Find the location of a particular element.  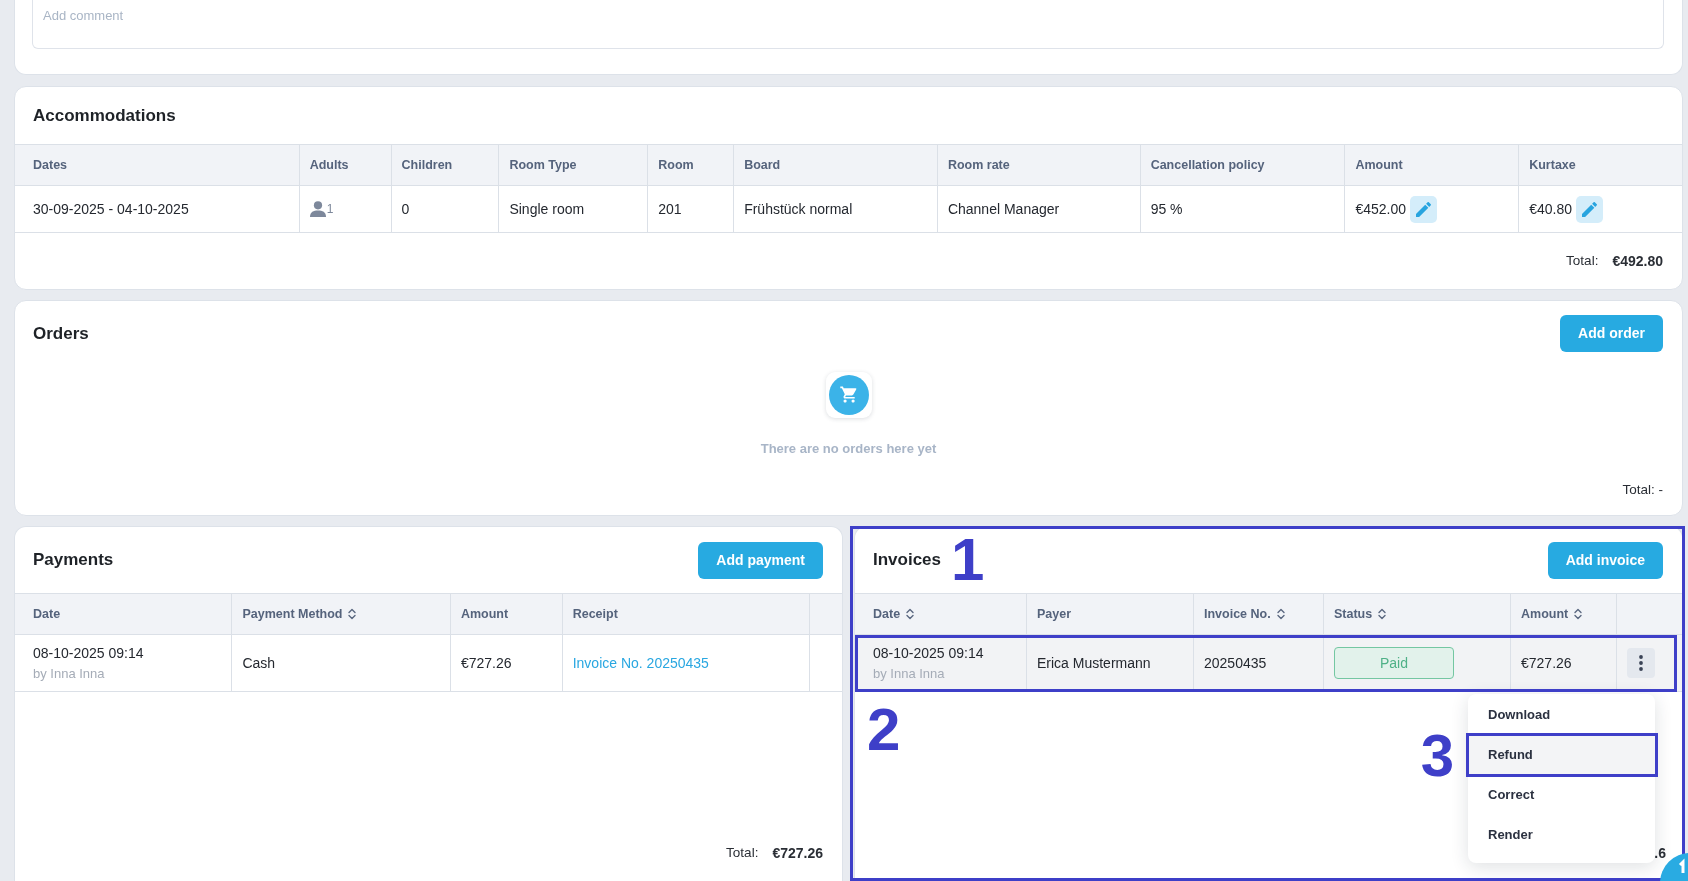

table-cell: 201 is located at coordinates (691, 209).